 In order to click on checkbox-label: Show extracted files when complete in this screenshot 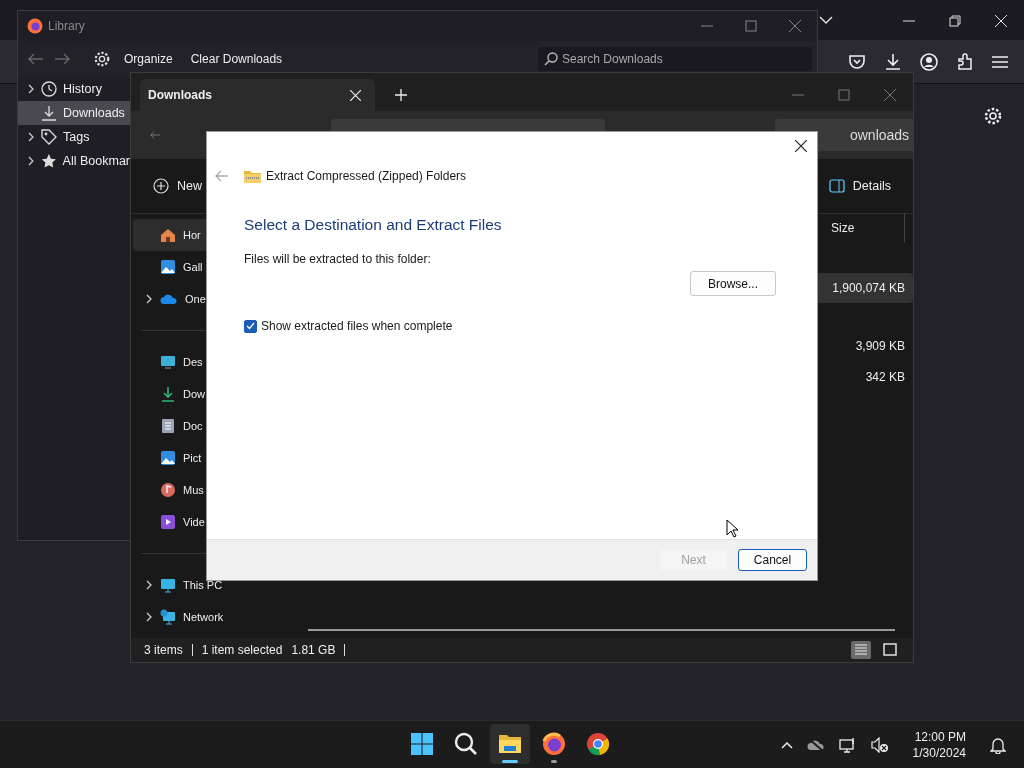, I will do `click(357, 326)`.